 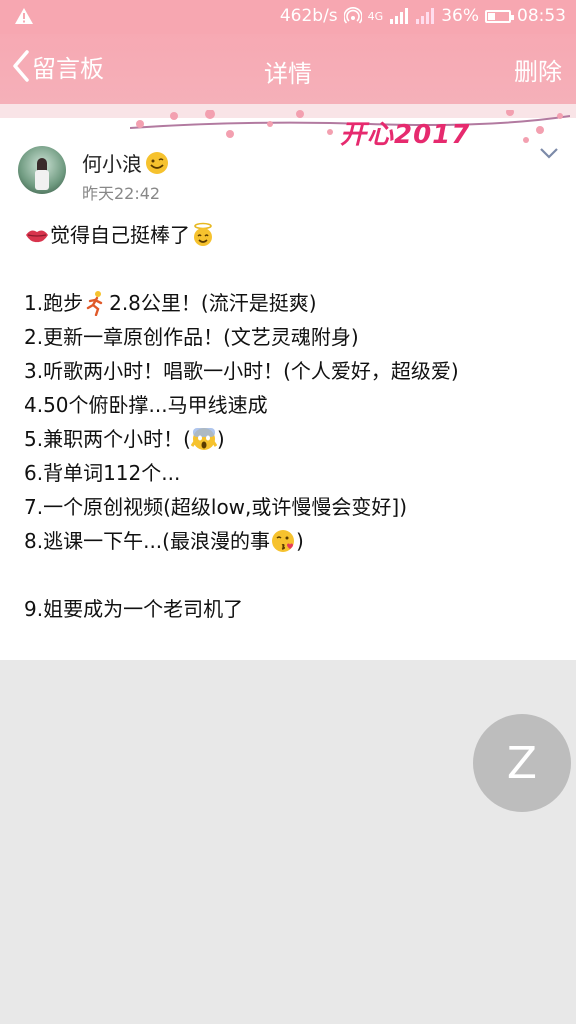 I want to click on post-timestamp: 昨天22:42, so click(x=121, y=193).